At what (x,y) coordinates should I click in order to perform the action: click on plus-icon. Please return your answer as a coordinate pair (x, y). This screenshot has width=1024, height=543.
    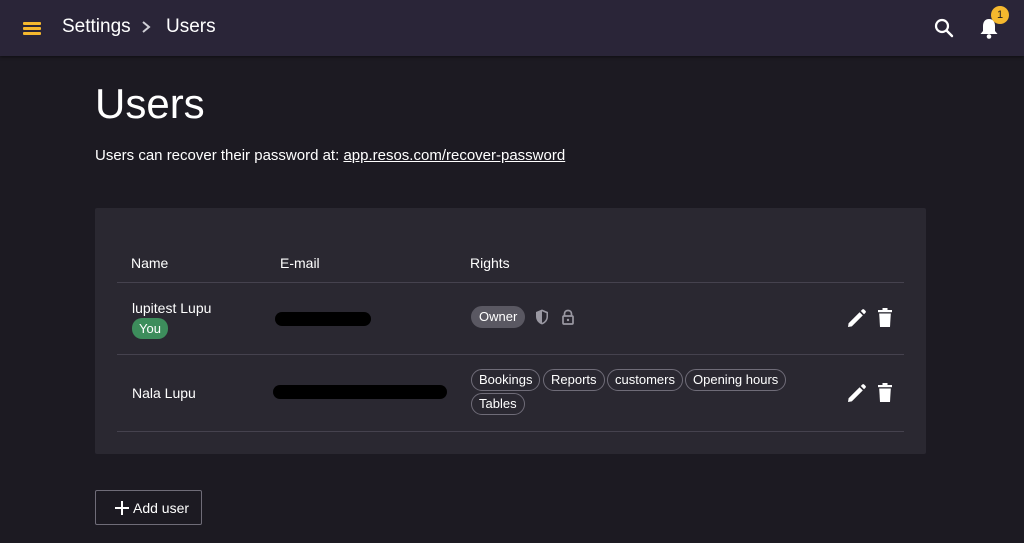
    Looking at the image, I should click on (122, 508).